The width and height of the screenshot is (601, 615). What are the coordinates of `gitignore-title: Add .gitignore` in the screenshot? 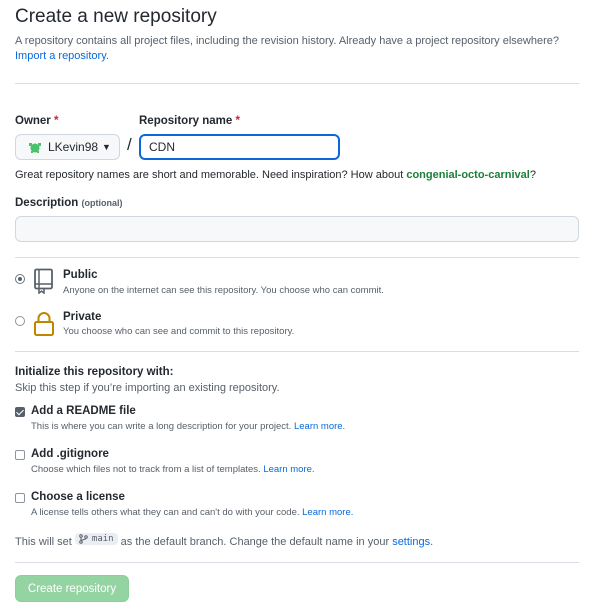 It's located at (70, 454).